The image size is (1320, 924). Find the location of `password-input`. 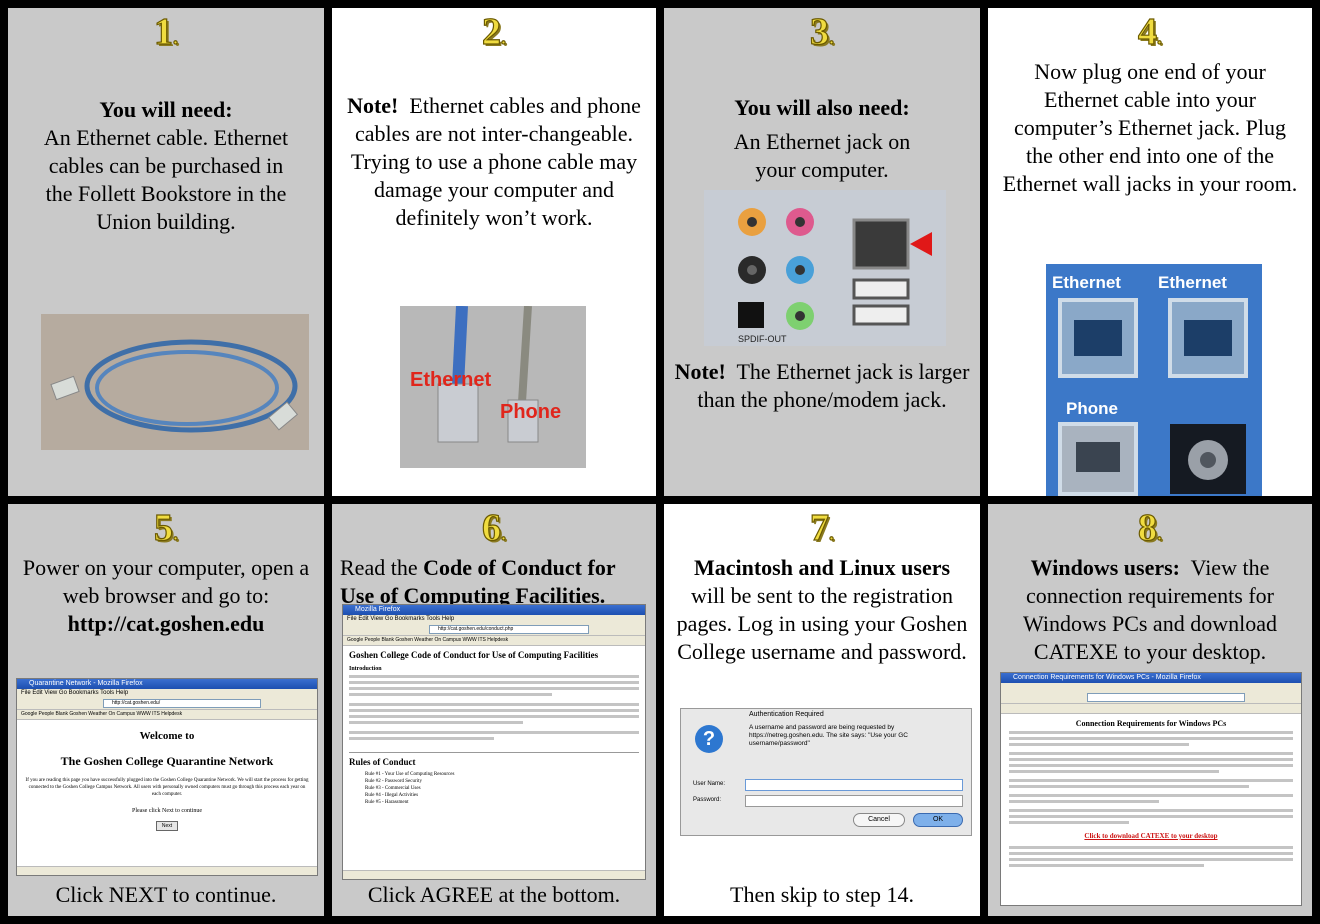

password-input is located at coordinates (854, 801).